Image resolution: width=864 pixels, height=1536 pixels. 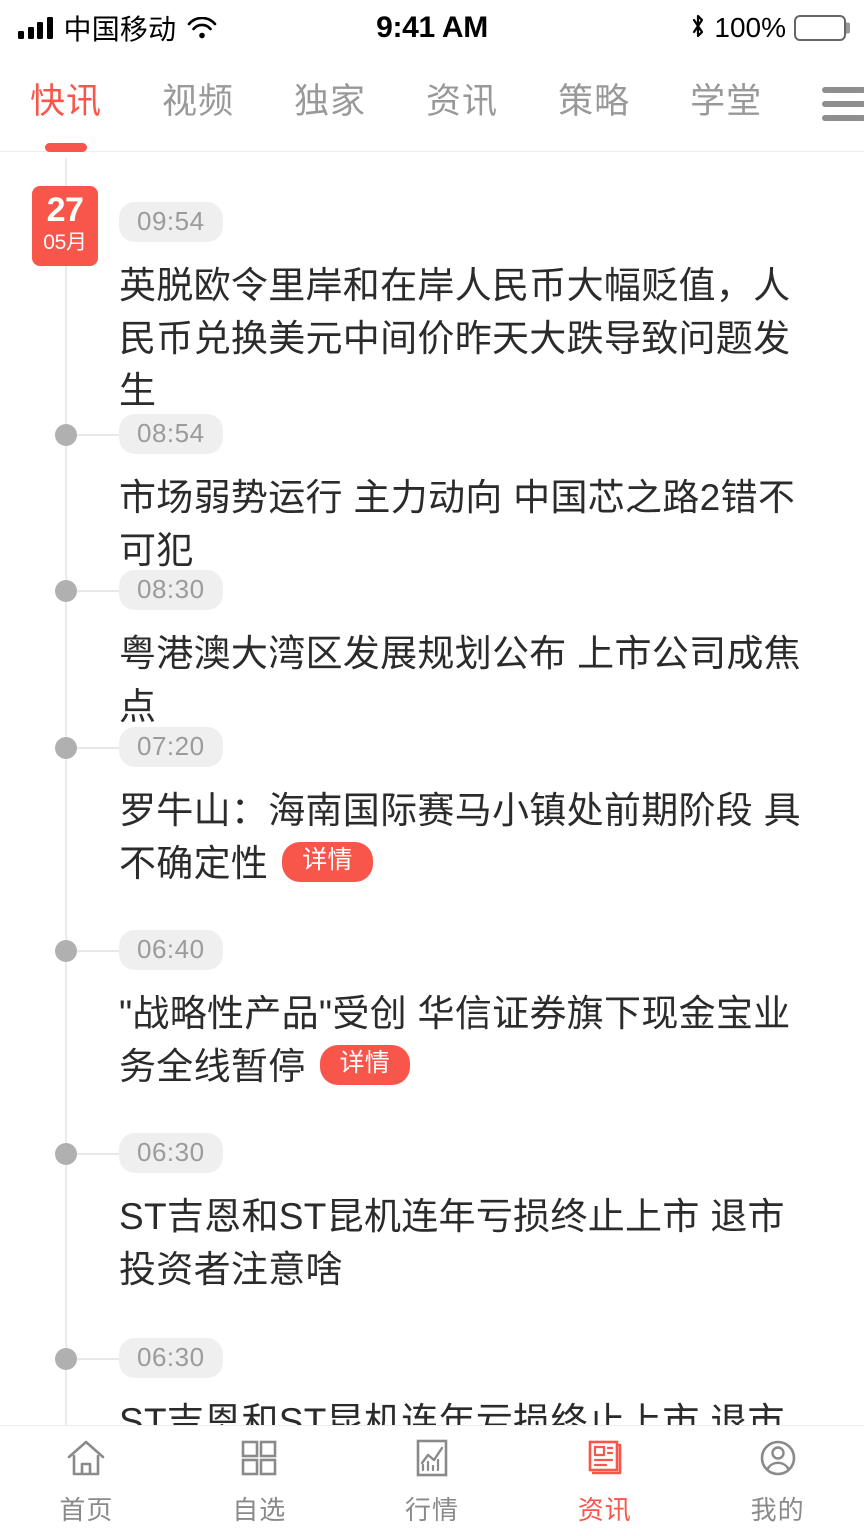 What do you see at coordinates (777, 1510) in the screenshot?
I see `nav-label: 我的` at bounding box center [777, 1510].